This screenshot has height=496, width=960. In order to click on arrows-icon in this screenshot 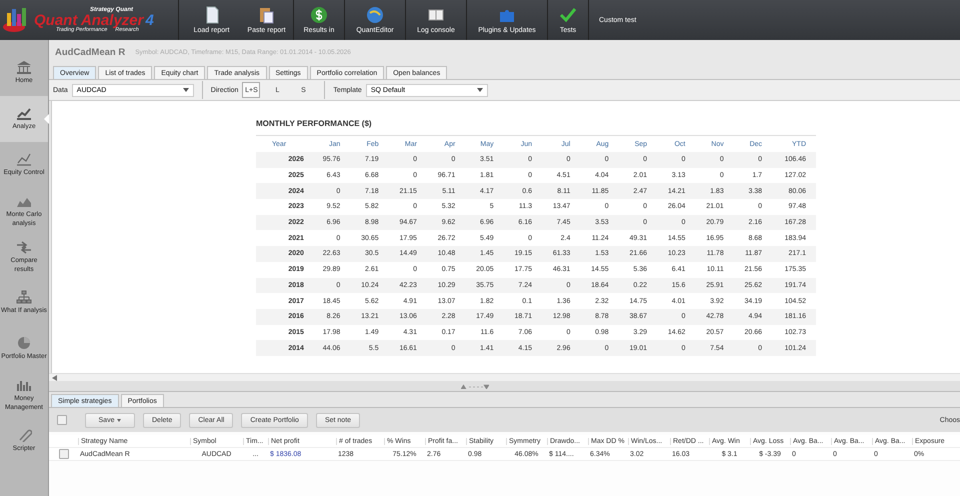, I will do `click(24, 247)`.